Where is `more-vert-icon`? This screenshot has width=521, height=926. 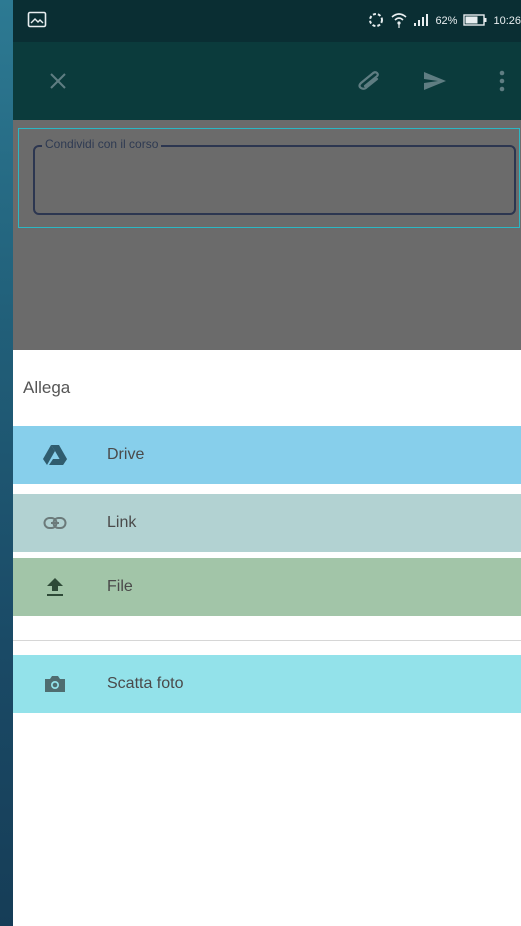
more-vert-icon is located at coordinates (502, 81).